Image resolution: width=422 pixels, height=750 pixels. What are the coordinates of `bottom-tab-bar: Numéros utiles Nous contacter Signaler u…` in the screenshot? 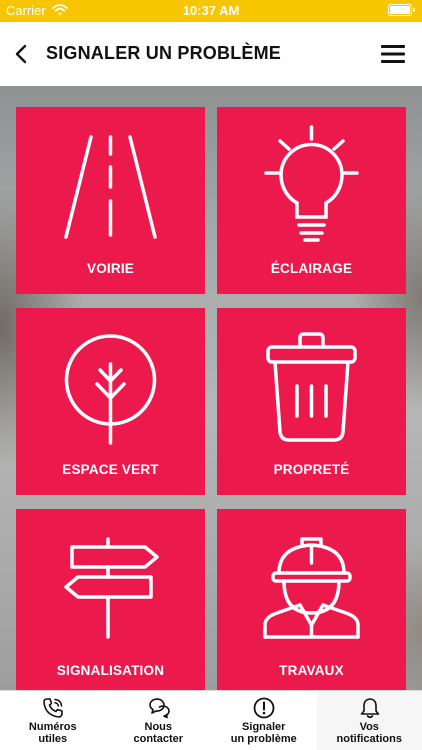 It's located at (211, 720).